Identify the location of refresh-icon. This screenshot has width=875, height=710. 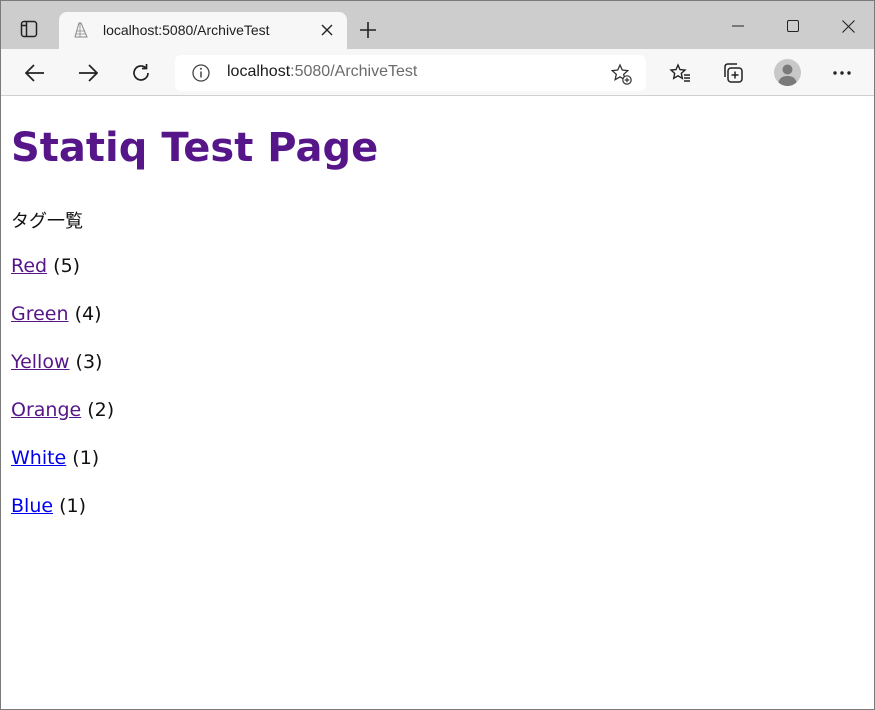
(141, 72).